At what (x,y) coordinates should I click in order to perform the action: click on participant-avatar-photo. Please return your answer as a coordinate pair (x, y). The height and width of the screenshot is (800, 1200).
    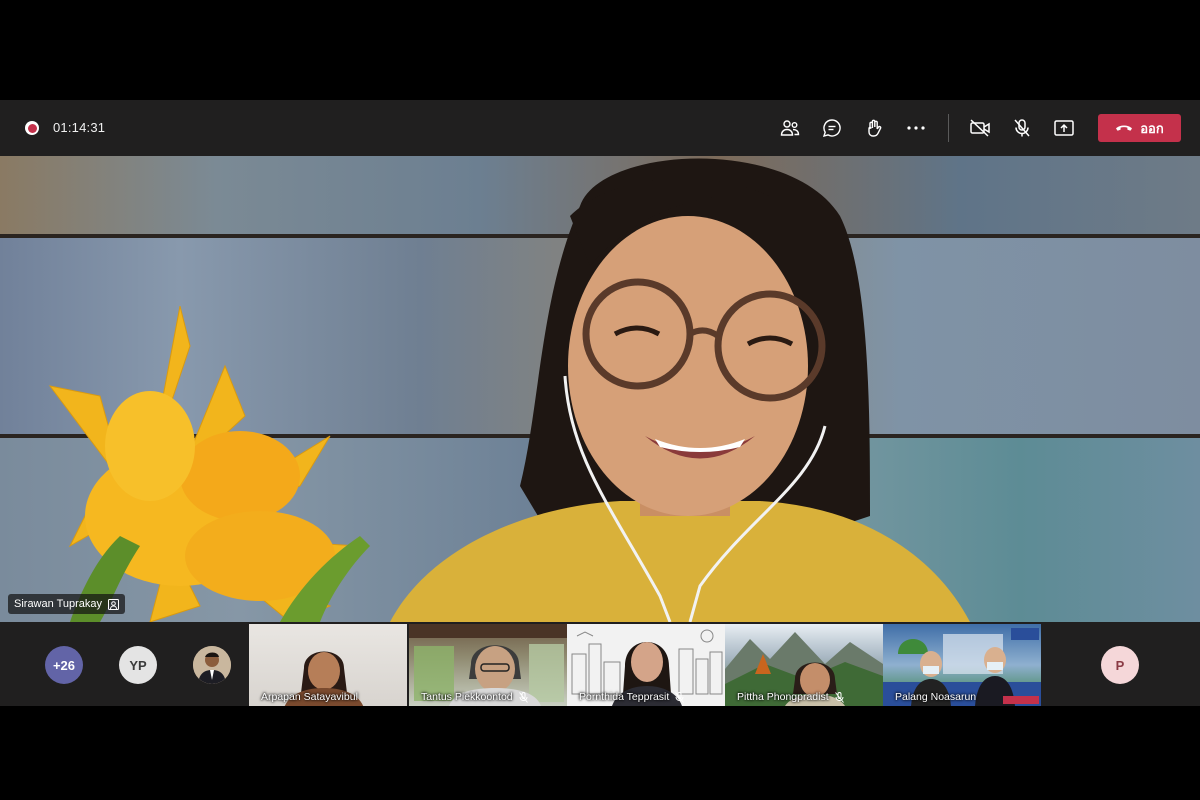
    Looking at the image, I should click on (212, 665).